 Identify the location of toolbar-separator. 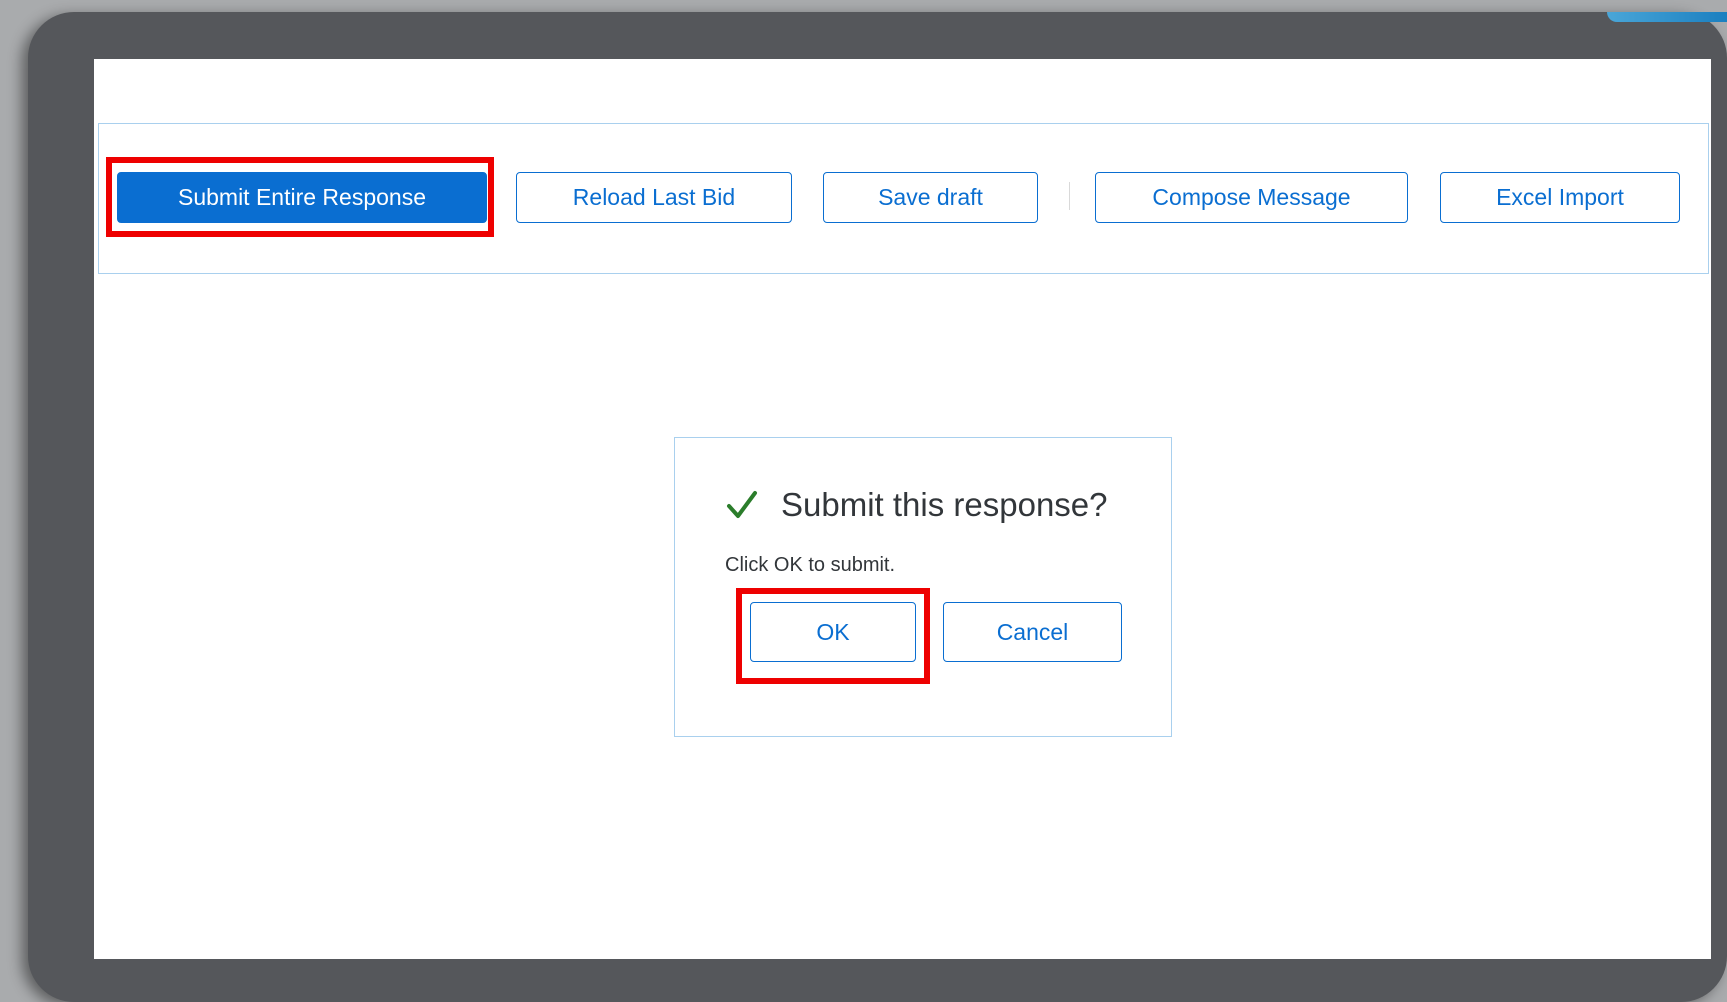
(1069, 196).